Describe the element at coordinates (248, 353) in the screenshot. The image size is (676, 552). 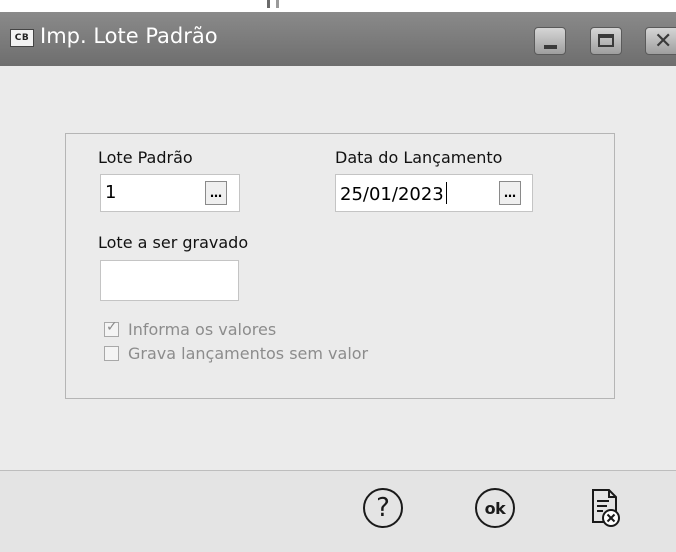
I see `grava-sem-valor-label: Grava lançamentos sem valor` at that location.